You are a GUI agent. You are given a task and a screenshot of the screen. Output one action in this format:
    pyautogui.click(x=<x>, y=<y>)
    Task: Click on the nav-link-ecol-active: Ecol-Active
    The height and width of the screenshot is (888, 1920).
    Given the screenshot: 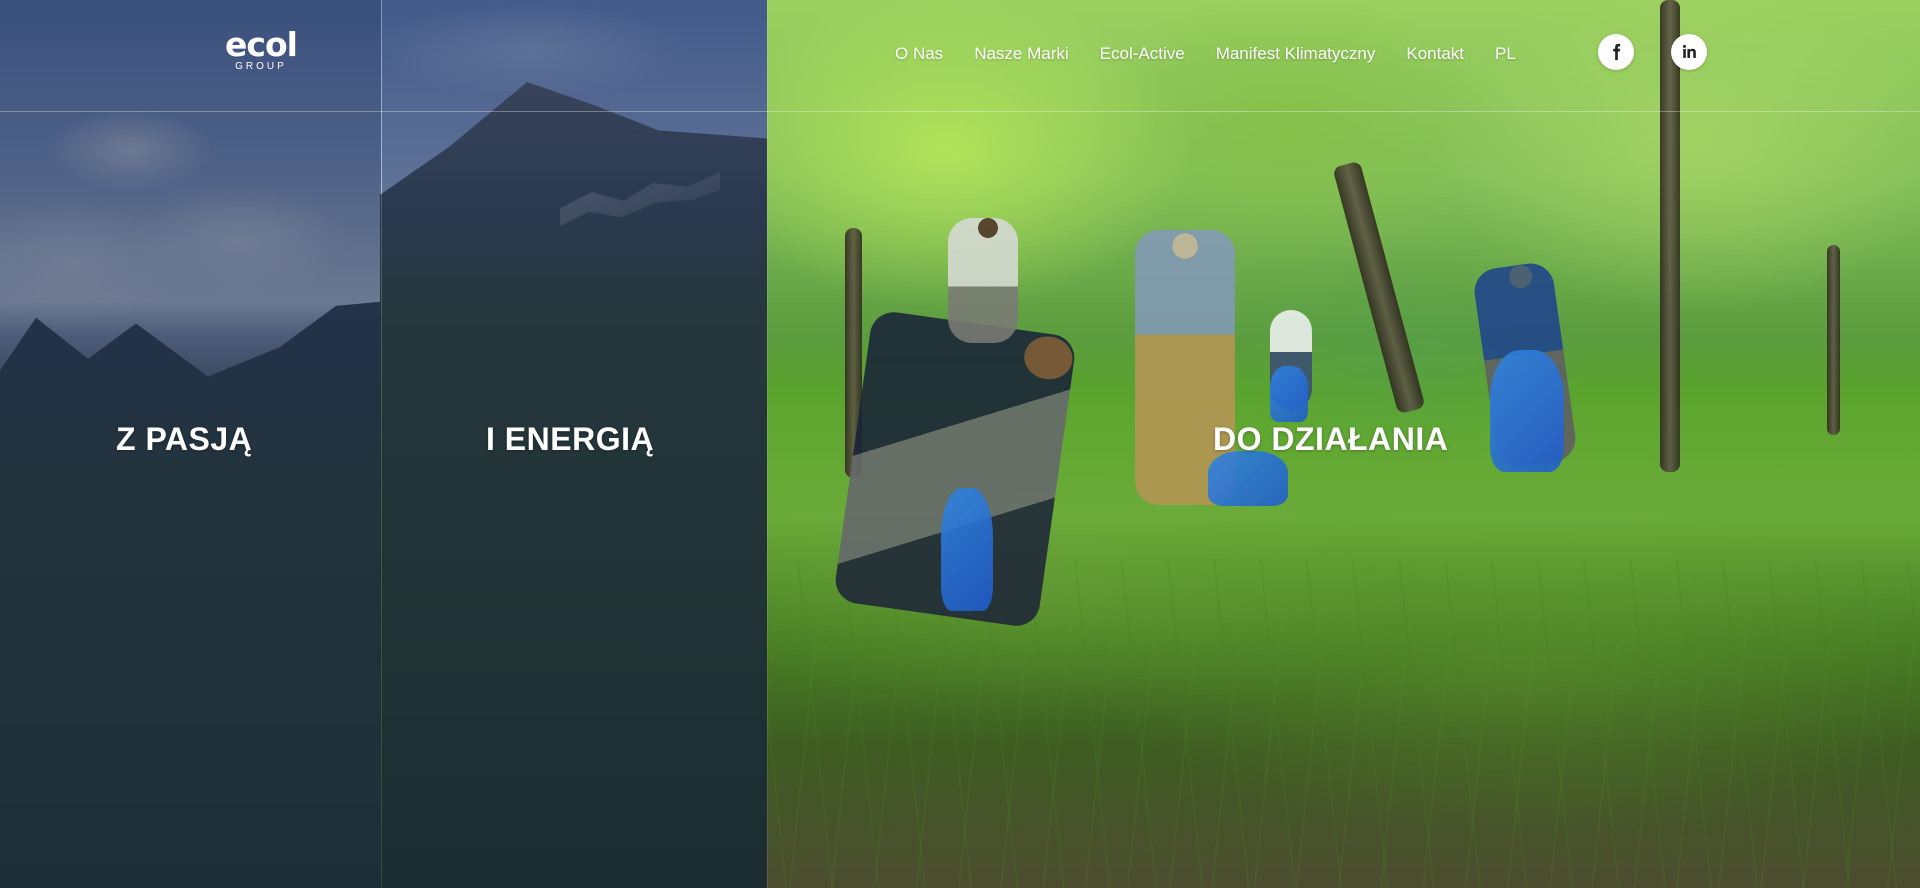 What is the action you would take?
    pyautogui.click(x=1142, y=54)
    